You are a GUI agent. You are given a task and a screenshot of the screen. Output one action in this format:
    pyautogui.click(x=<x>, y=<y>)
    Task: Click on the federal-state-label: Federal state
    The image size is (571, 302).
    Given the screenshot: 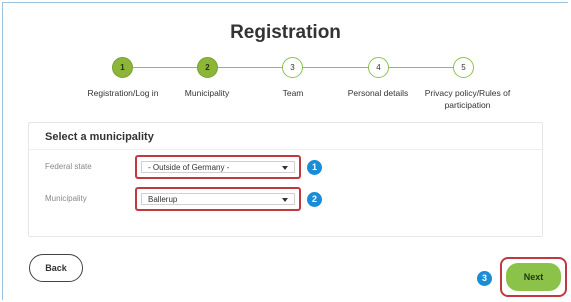 What is the action you would take?
    pyautogui.click(x=68, y=166)
    